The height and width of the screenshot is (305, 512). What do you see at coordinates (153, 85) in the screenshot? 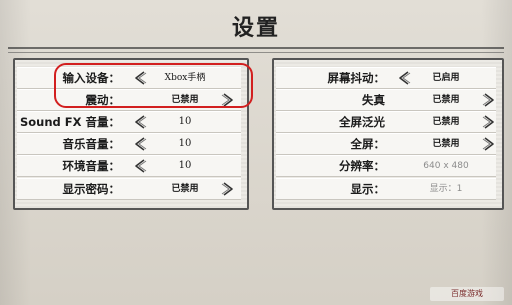
I see `highlight-ring` at bounding box center [153, 85].